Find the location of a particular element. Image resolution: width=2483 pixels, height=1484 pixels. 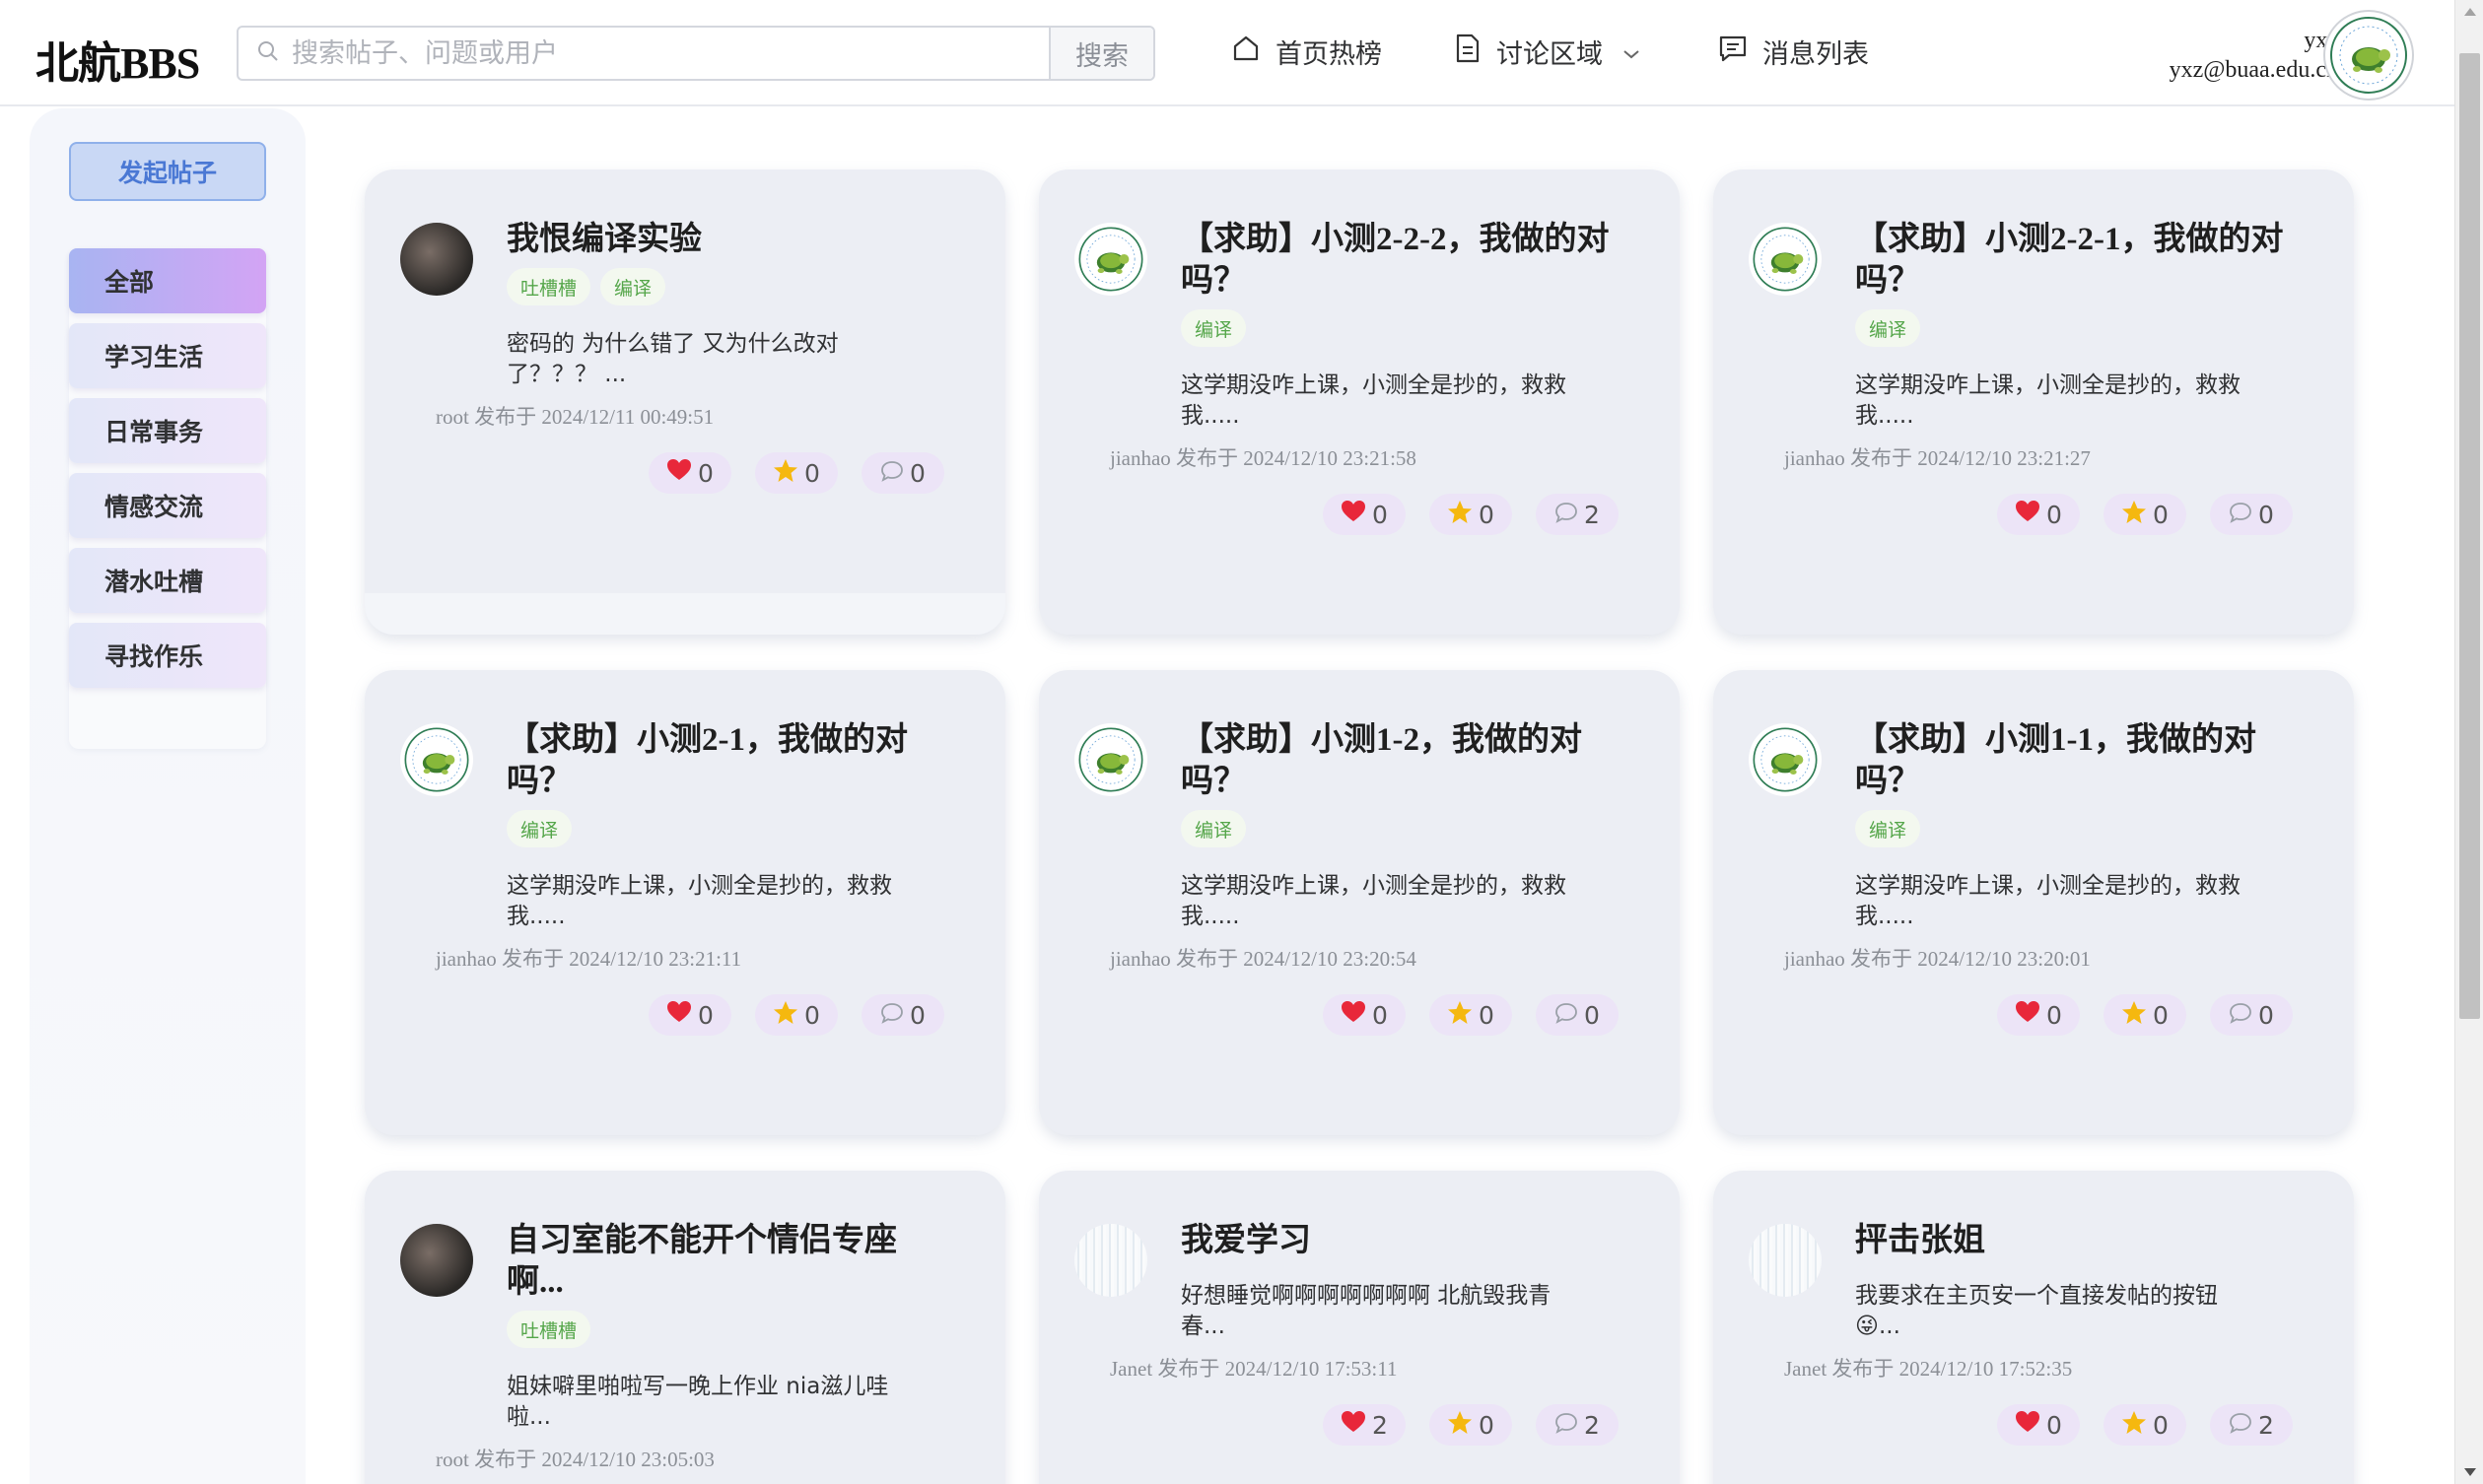

category-fun: 寻找作乐 is located at coordinates (167, 655).